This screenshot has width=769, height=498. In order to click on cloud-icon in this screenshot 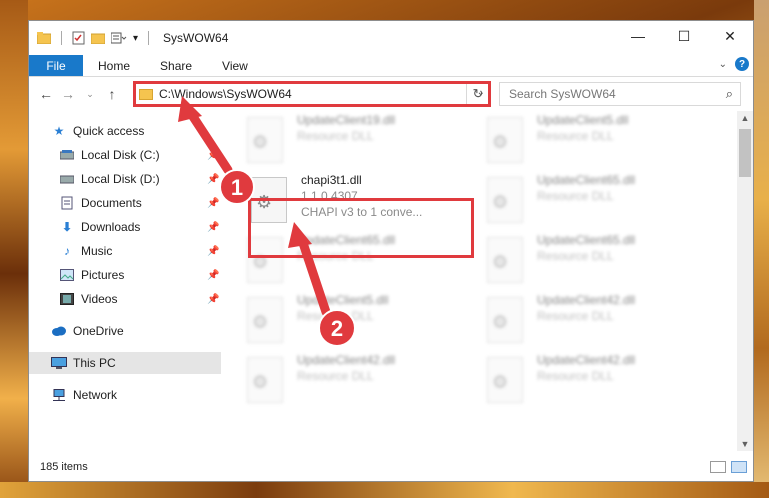, I will do `click(59, 331)`.